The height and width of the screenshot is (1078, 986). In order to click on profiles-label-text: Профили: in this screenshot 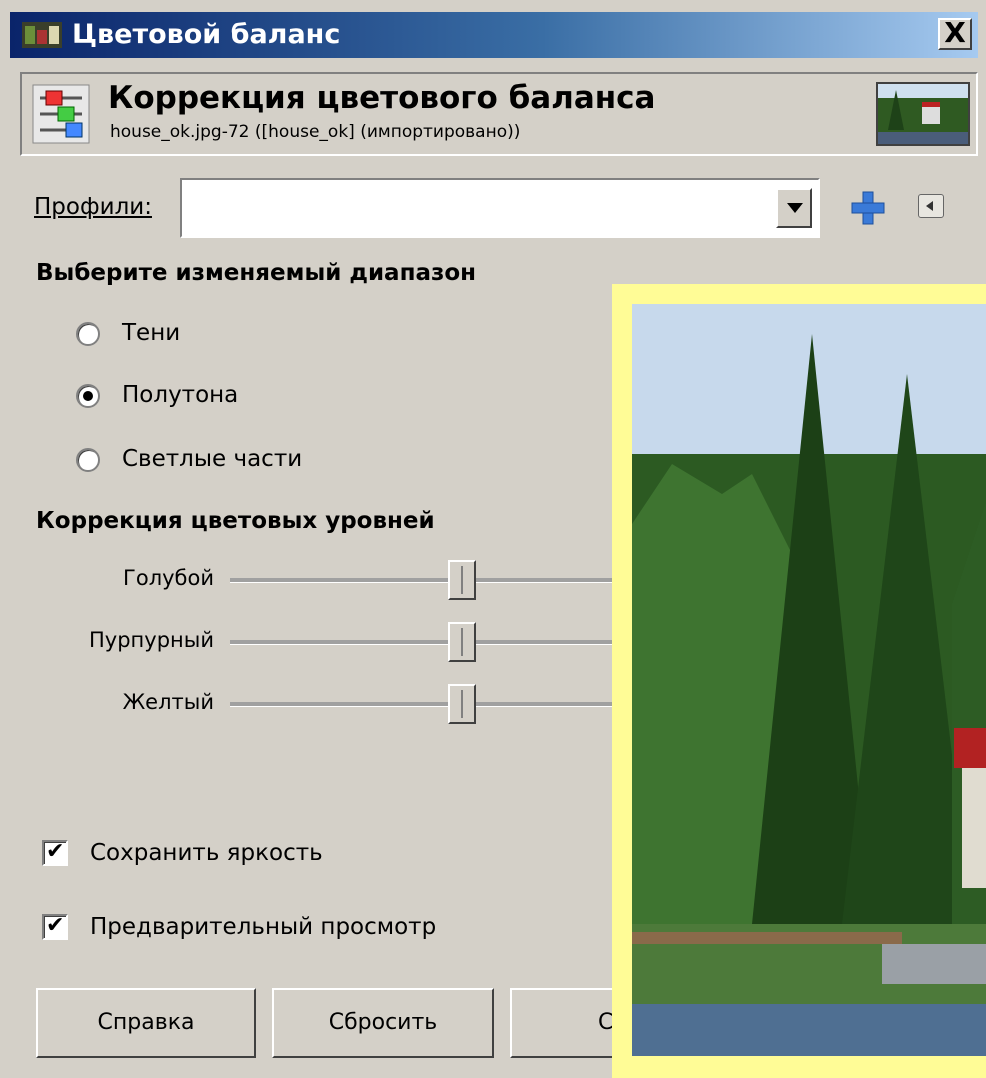, I will do `click(93, 207)`.